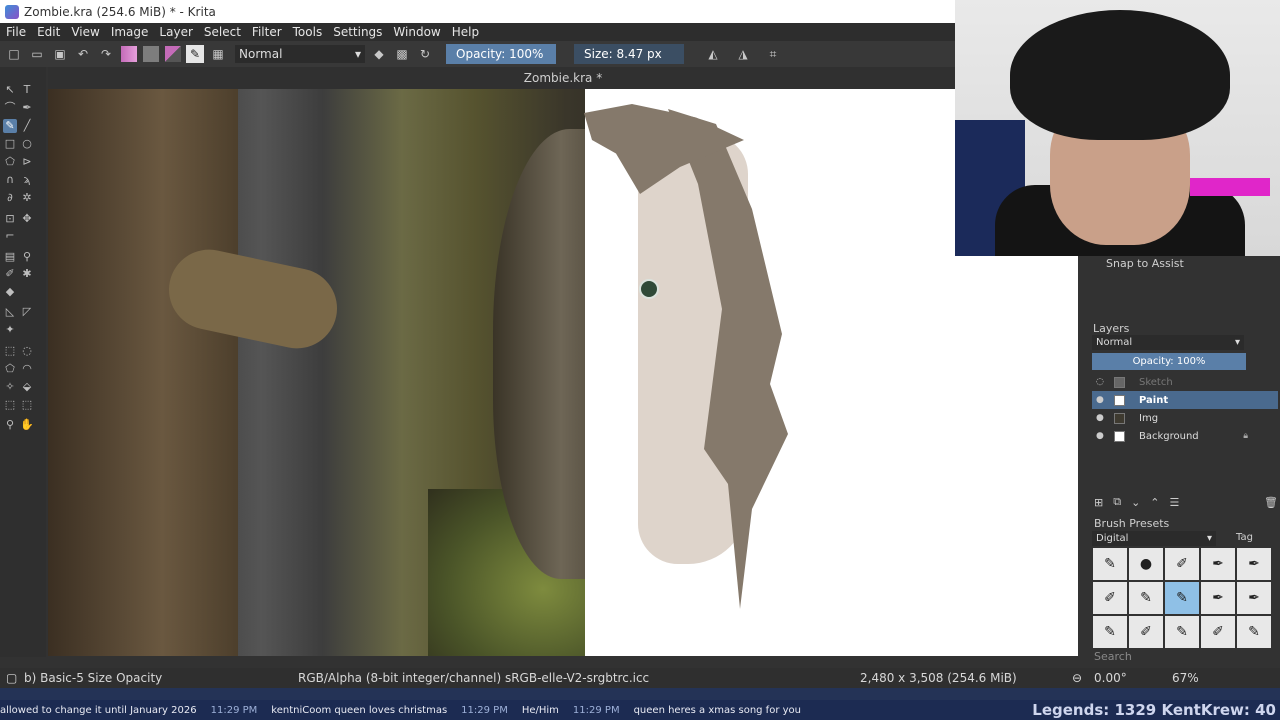 The height and width of the screenshot is (720, 1280). Describe the element at coordinates (773, 54) in the screenshot. I see `wrap-around-icon: ⌗` at that location.